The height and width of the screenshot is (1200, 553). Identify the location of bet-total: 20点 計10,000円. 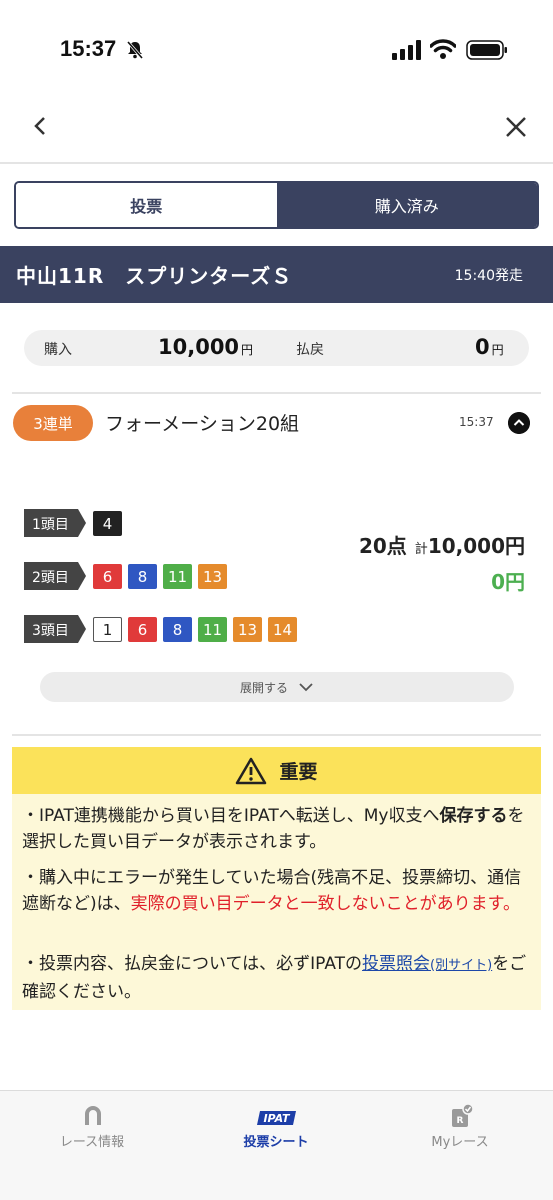
(442, 544).